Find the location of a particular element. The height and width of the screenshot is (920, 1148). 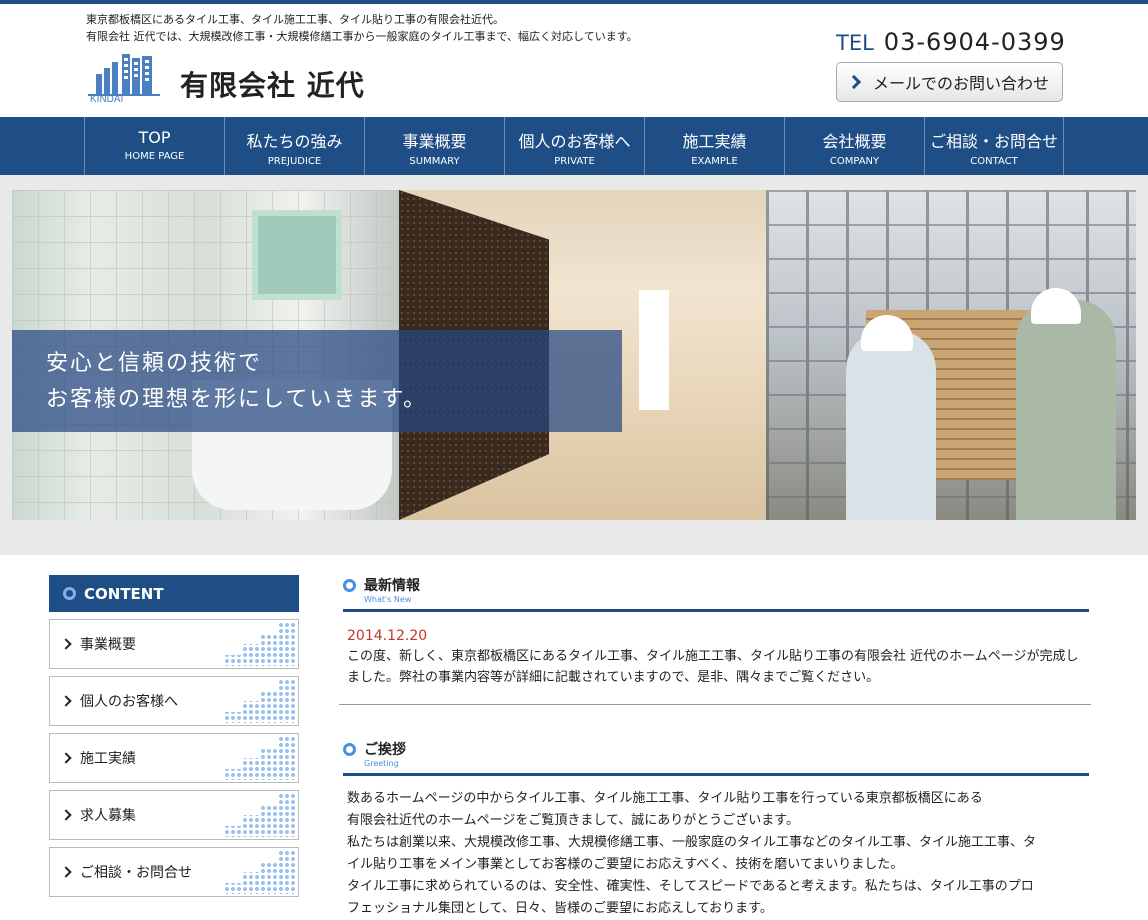

nav-item-company: 会社概要 COMPANY is located at coordinates (854, 146).